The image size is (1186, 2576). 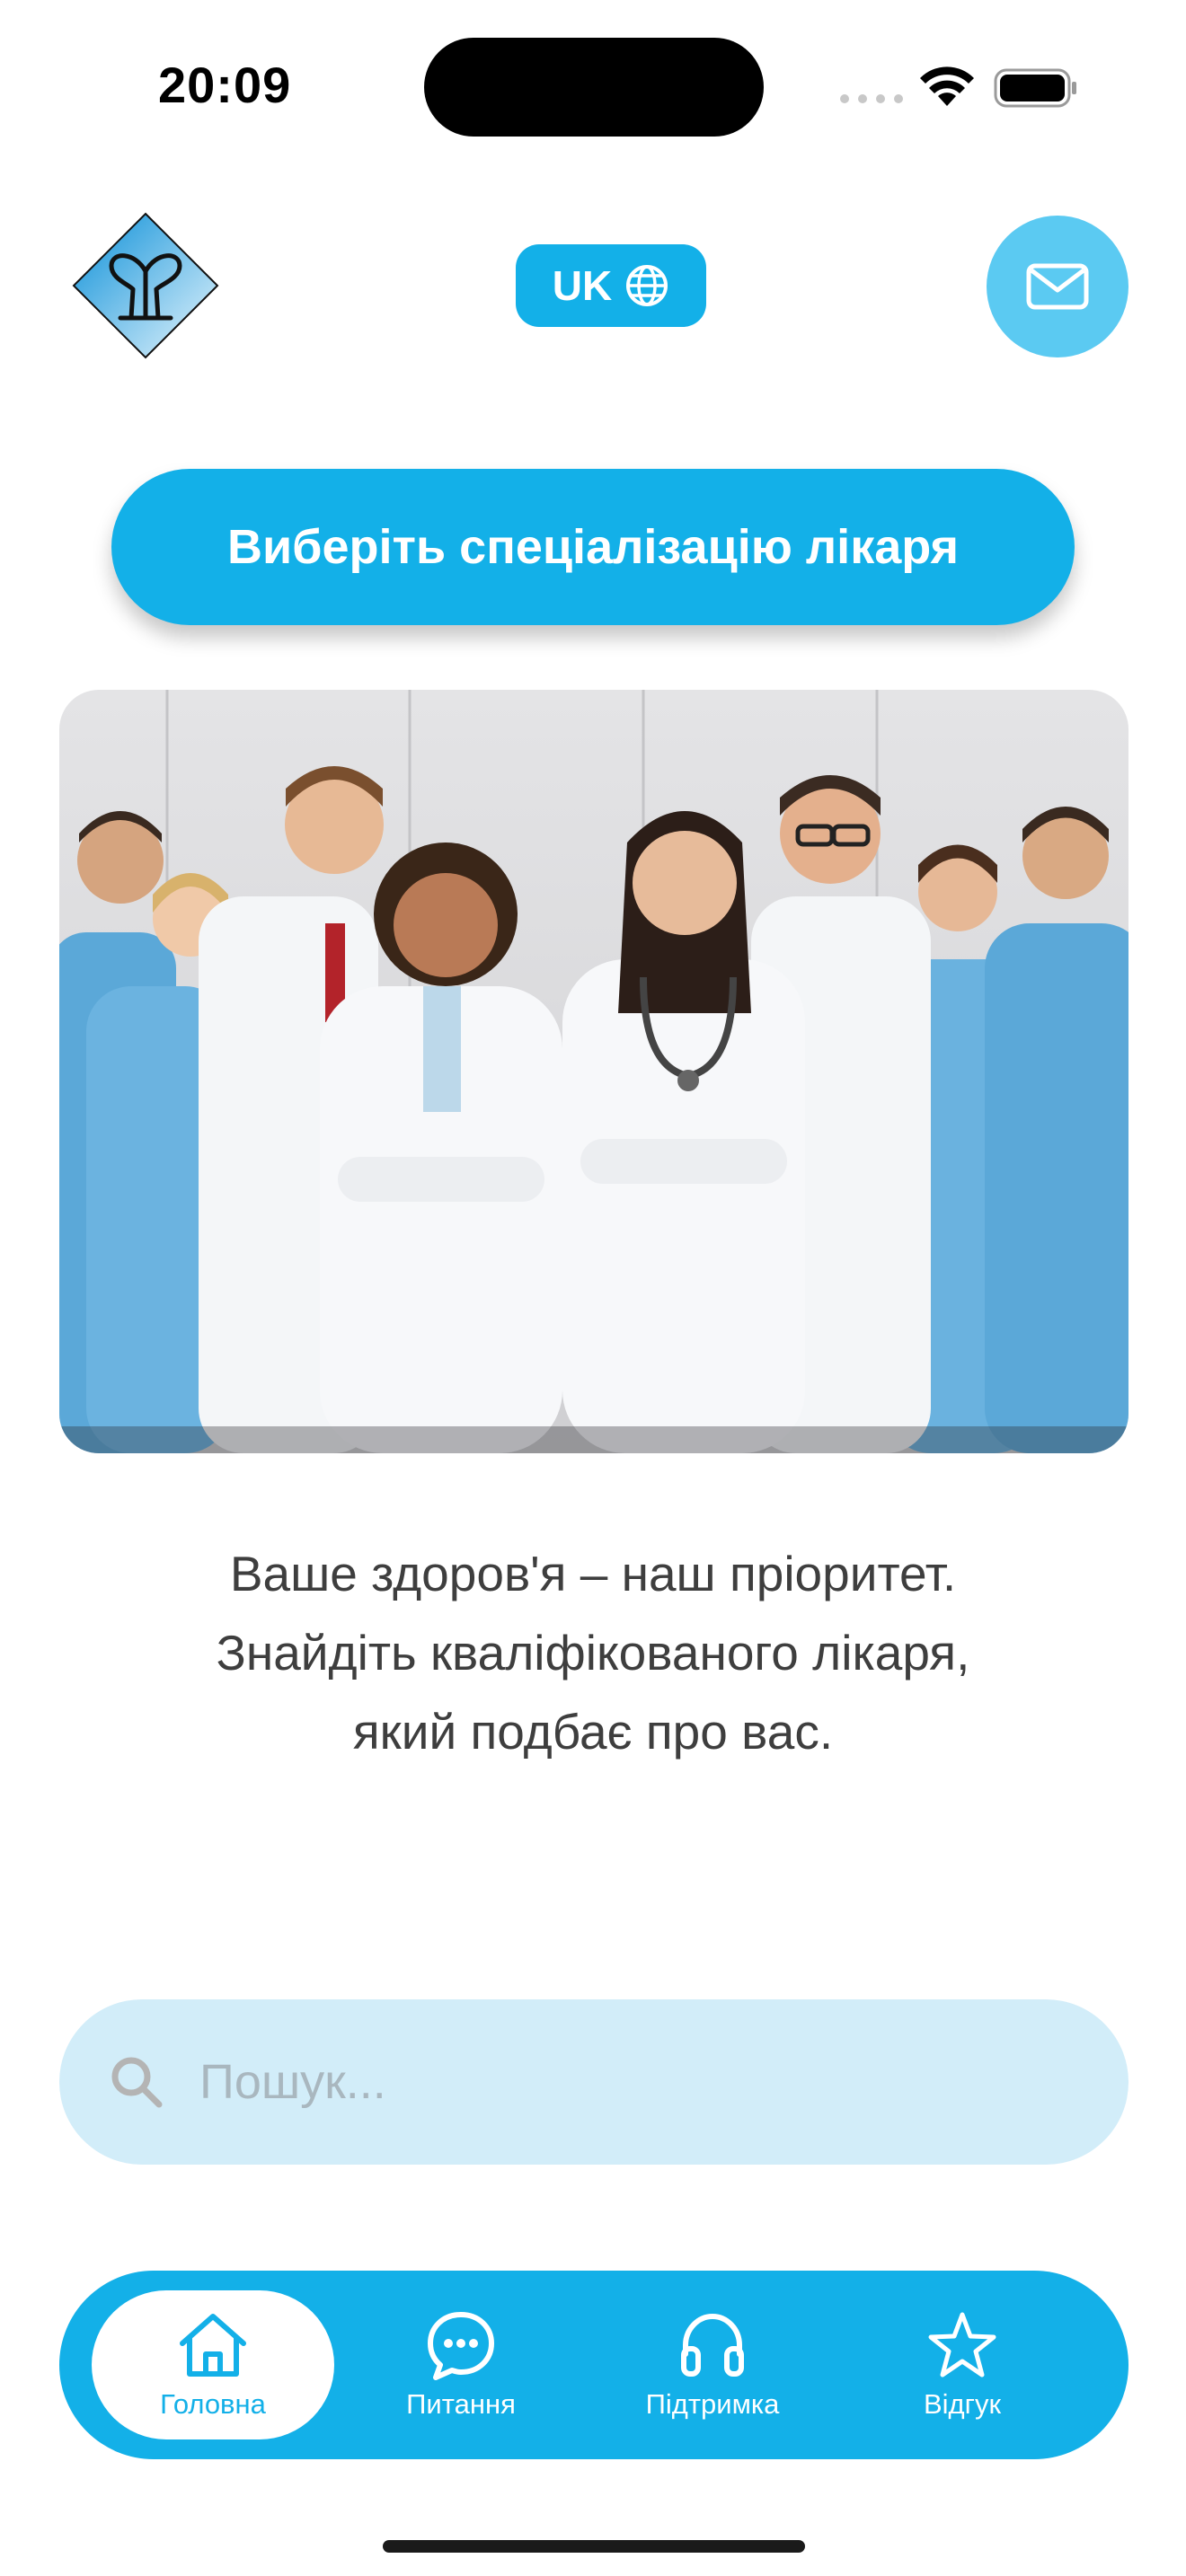 What do you see at coordinates (594, 87) in the screenshot?
I see `dynamic-island` at bounding box center [594, 87].